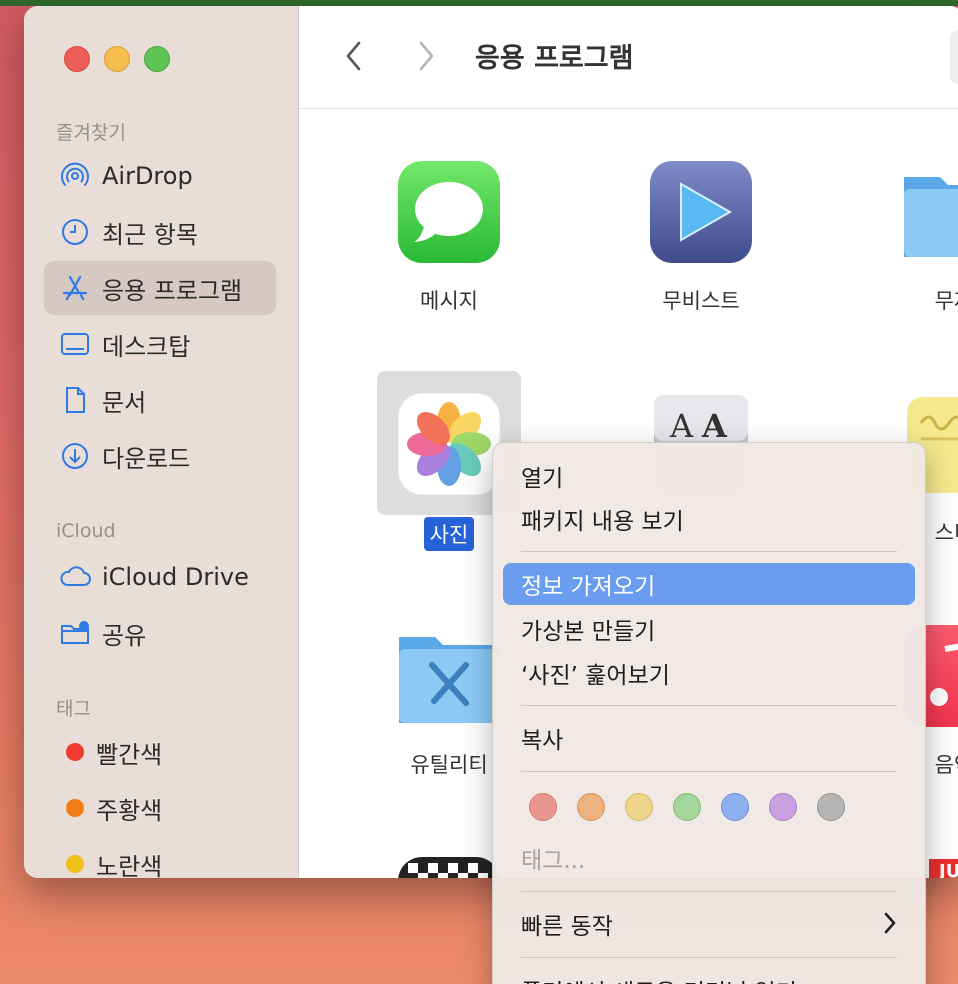 The width and height of the screenshot is (958, 984). What do you see at coordinates (709, 629) in the screenshot?
I see `menu-item-make-alias: 가상본 만들기` at bounding box center [709, 629].